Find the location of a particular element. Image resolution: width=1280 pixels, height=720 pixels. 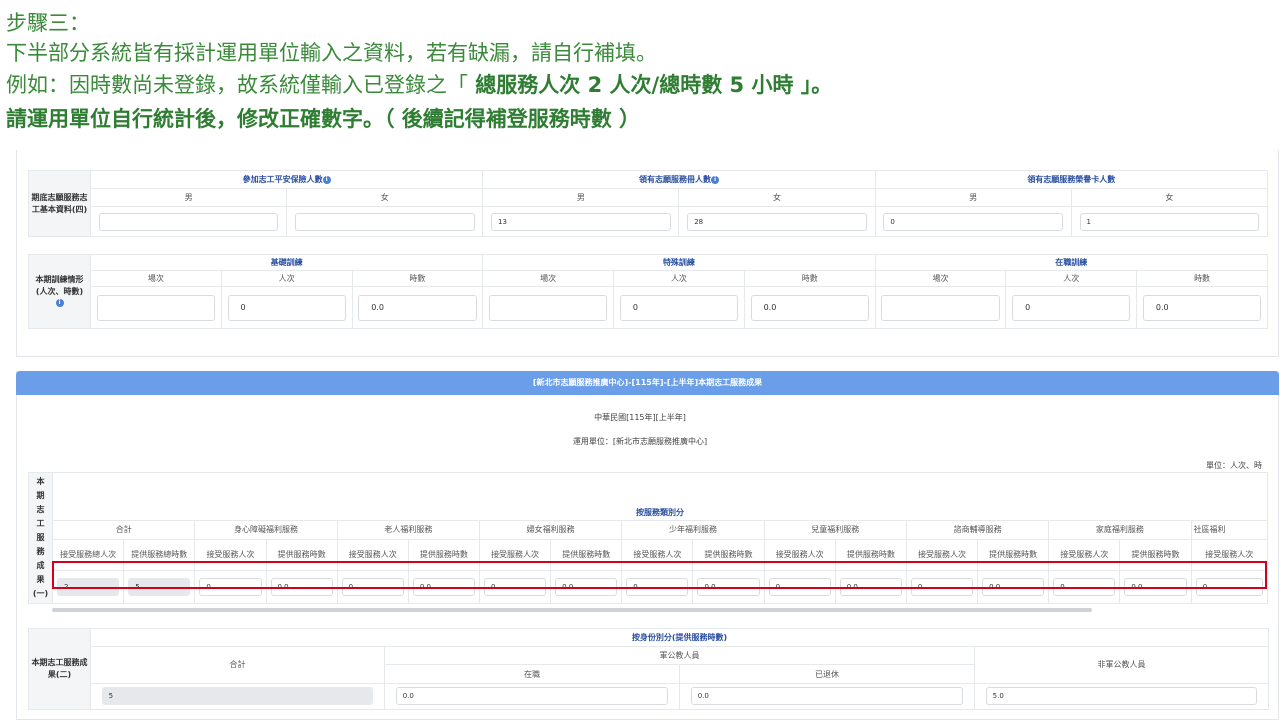

non-civil-servant-header: 非軍公教人員 is located at coordinates (1121, 665).